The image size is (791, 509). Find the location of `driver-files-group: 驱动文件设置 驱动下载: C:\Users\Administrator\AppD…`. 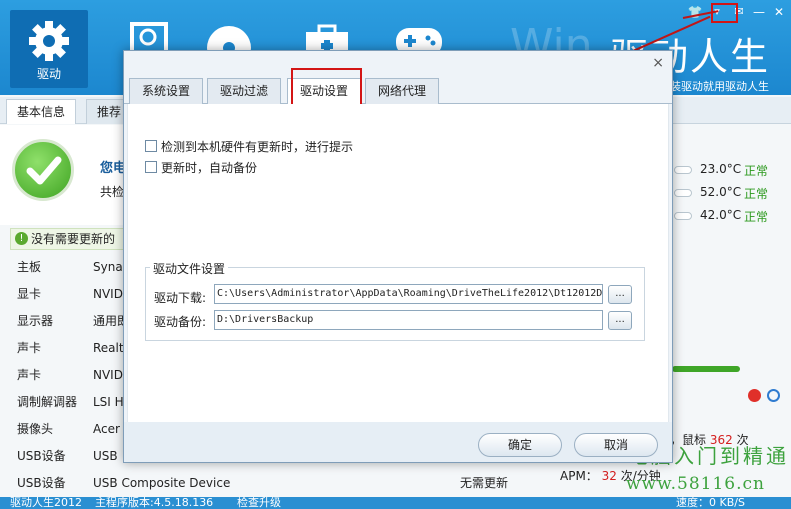

driver-files-group: 驱动文件设置 驱动下载: C:\Users\Administrator\AppD… is located at coordinates (395, 300).